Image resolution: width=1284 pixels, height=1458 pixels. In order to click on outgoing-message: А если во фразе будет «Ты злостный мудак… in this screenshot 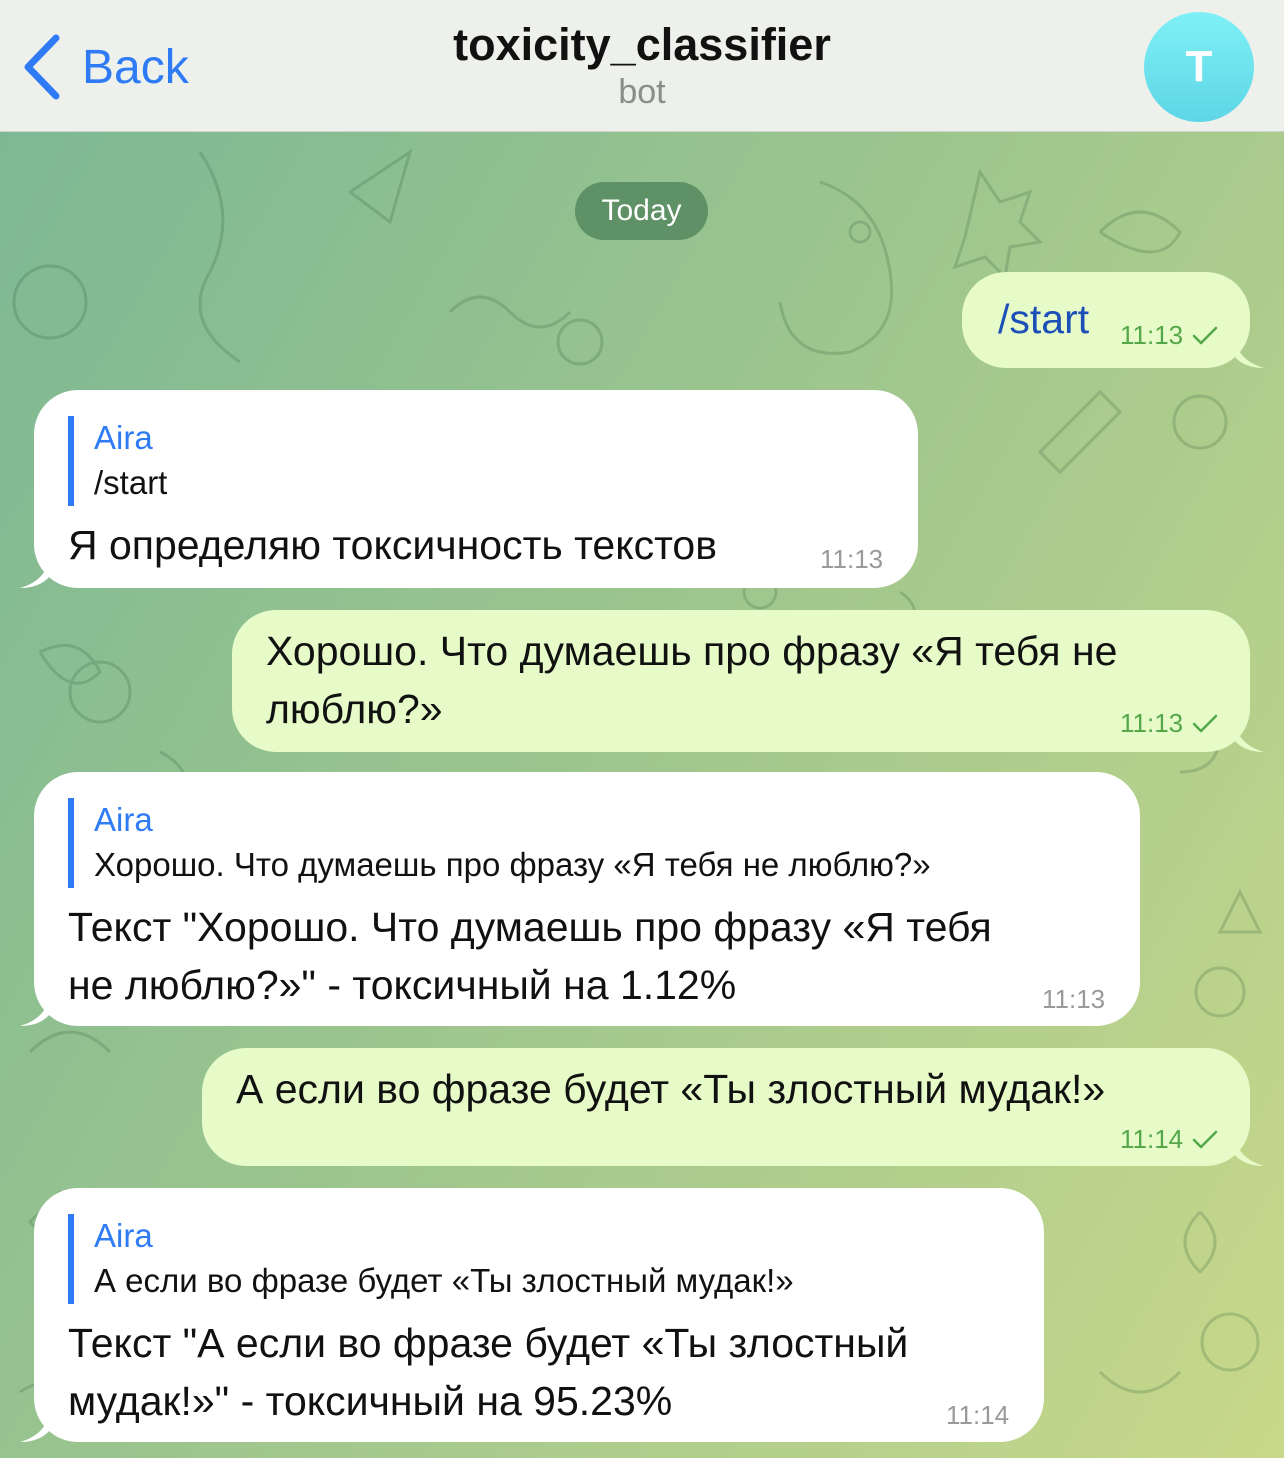, I will do `click(733, 1107)`.